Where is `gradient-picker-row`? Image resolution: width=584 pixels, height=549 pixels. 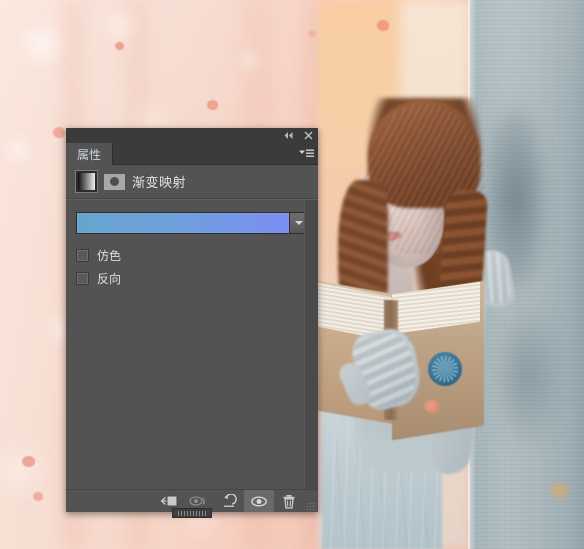
gradient-picker-row is located at coordinates (192, 223).